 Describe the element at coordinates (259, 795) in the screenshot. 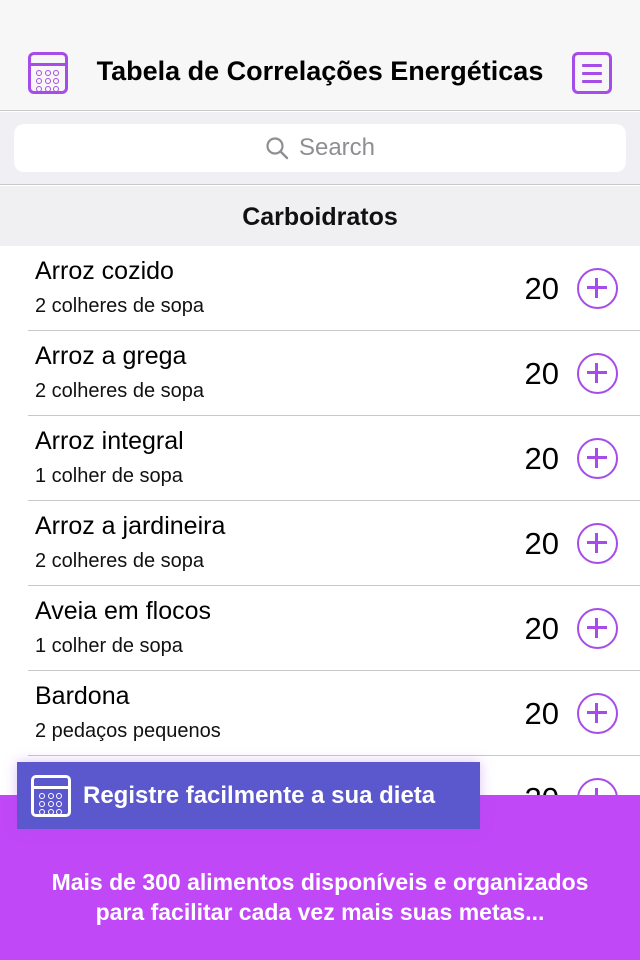

I see `promo-banner-label: Registre facilmente a sua dieta` at that location.